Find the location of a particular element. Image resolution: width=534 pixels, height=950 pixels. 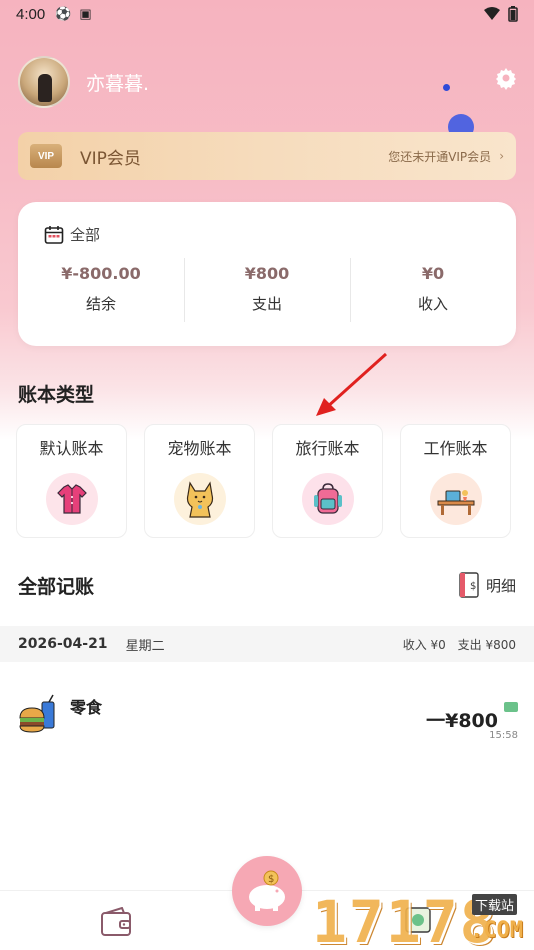

record-date: 2026-04-21 is located at coordinates (63, 644).